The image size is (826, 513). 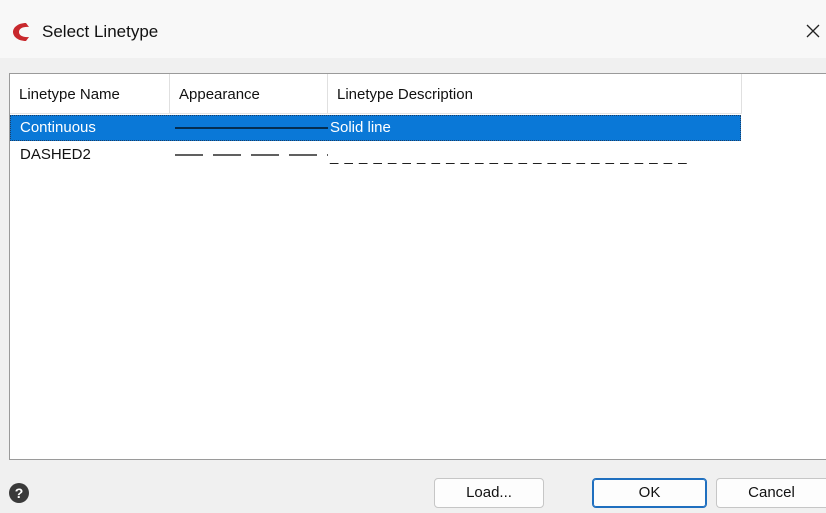 I want to click on window-title: Select Linetype, so click(x=100, y=31).